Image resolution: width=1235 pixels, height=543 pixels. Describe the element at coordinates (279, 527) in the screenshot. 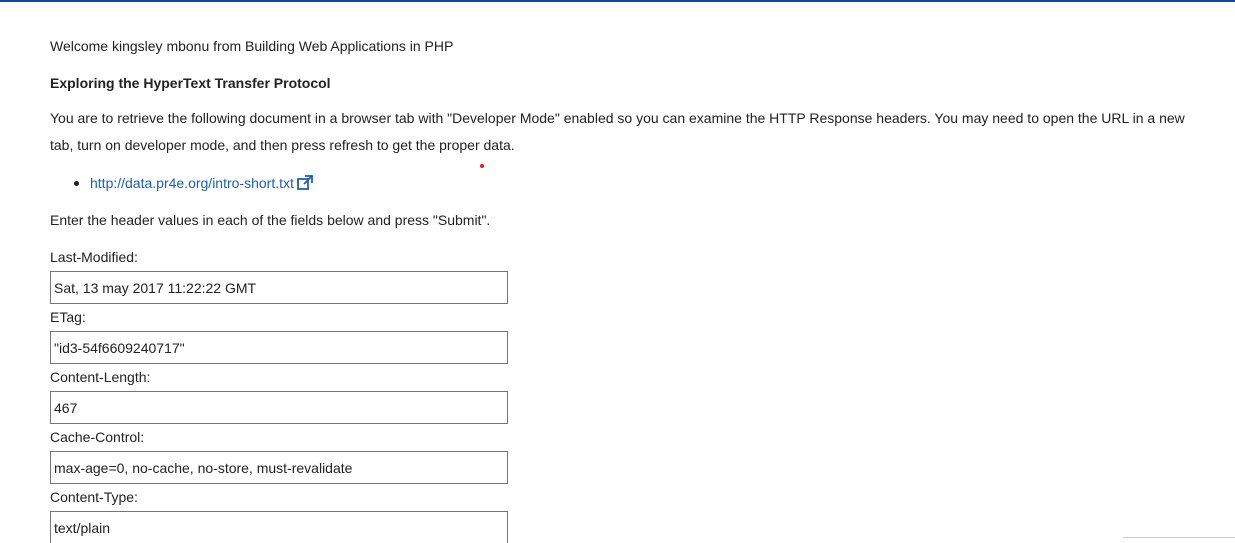

I see `content-type-input` at that location.